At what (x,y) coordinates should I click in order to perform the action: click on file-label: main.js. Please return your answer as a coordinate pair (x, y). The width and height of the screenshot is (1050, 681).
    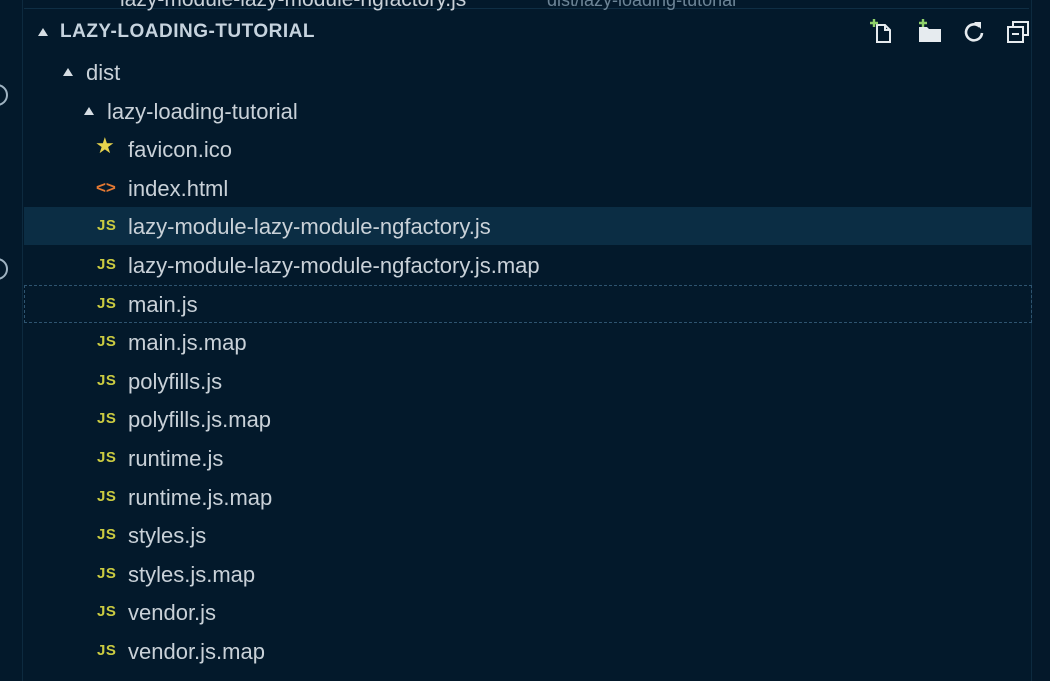
    Looking at the image, I should click on (163, 304).